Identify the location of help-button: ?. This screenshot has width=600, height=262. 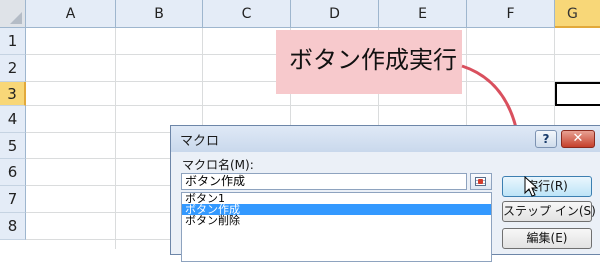
(546, 139).